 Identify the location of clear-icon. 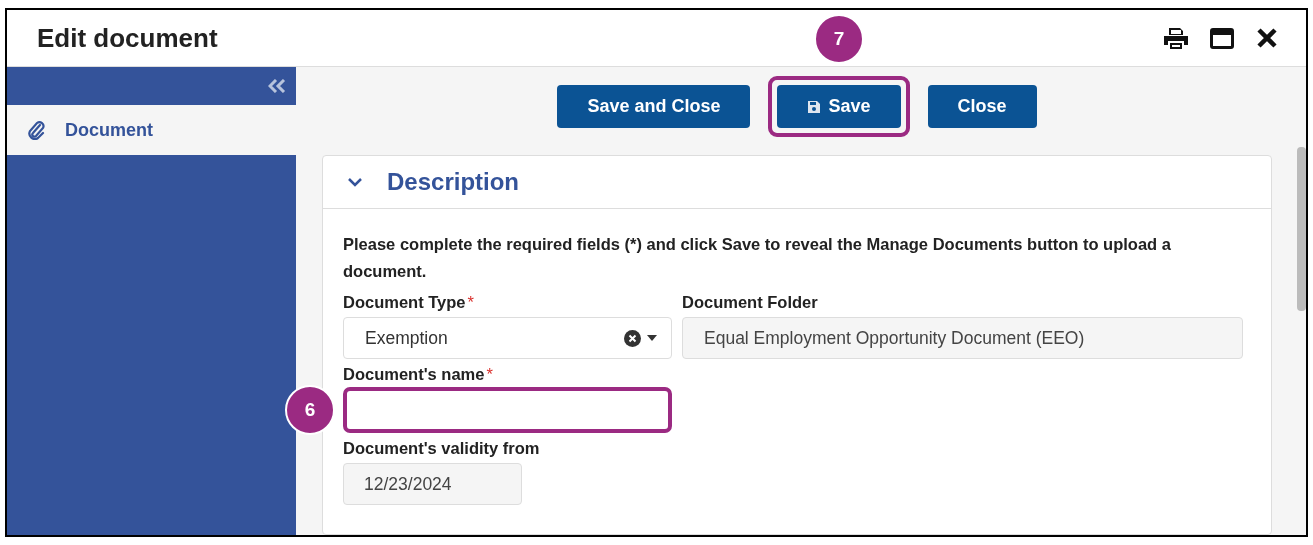
(632, 338).